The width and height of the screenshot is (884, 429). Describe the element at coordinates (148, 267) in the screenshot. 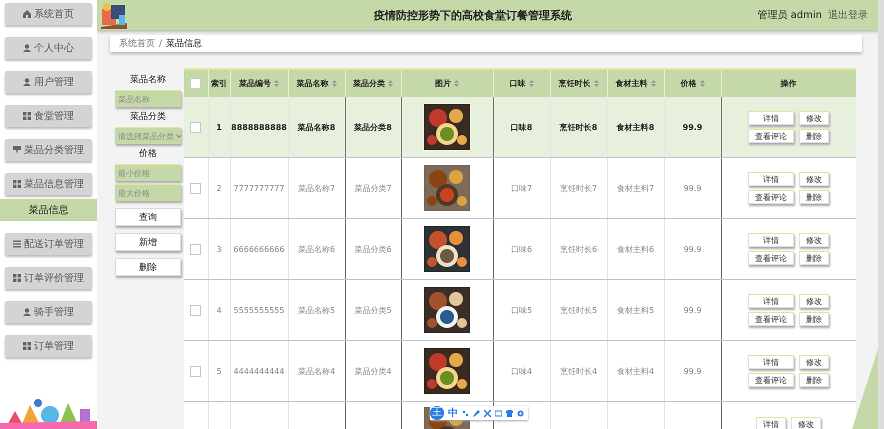

I see `filter-button: 删除` at that location.